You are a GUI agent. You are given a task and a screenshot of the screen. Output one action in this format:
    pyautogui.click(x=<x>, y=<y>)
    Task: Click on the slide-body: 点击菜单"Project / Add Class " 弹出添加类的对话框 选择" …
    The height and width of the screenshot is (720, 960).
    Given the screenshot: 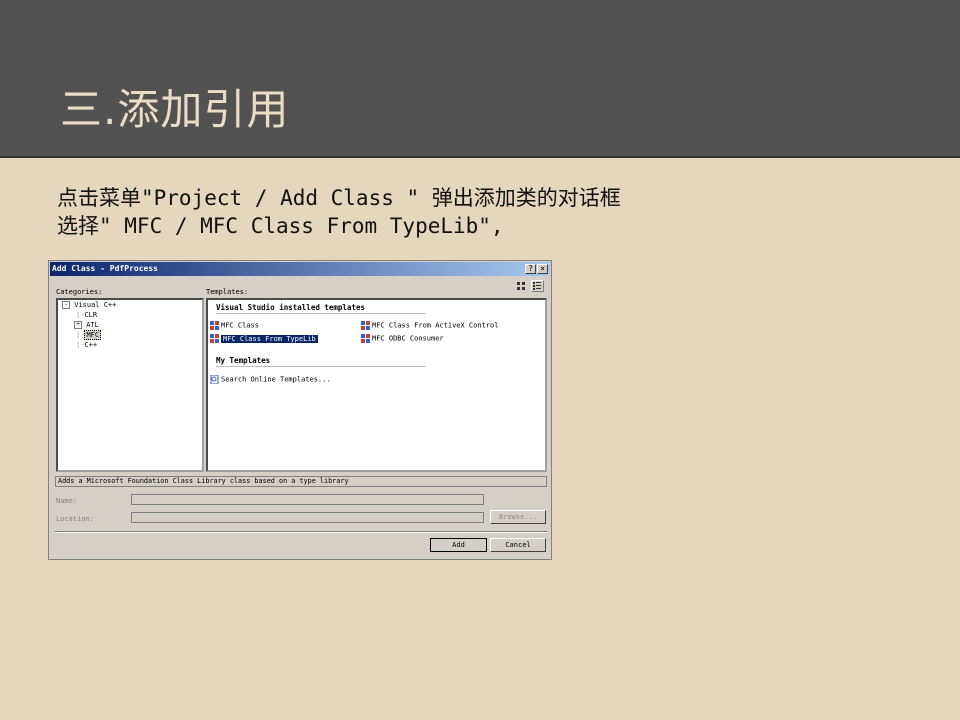 What is the action you would take?
    pyautogui.click(x=339, y=212)
    